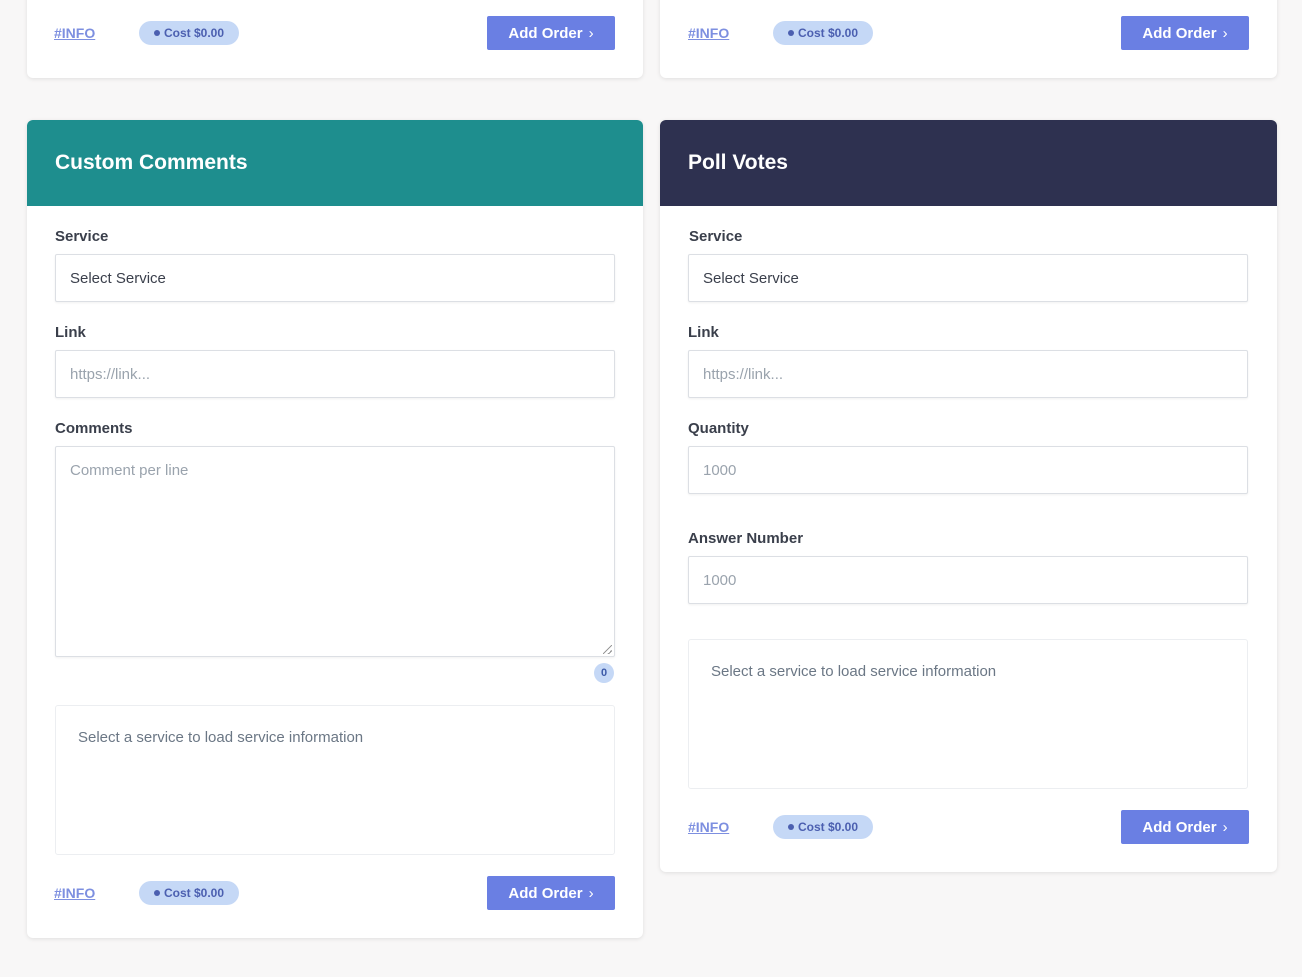  I want to click on comments-textarea: Comment per line, so click(335, 551).